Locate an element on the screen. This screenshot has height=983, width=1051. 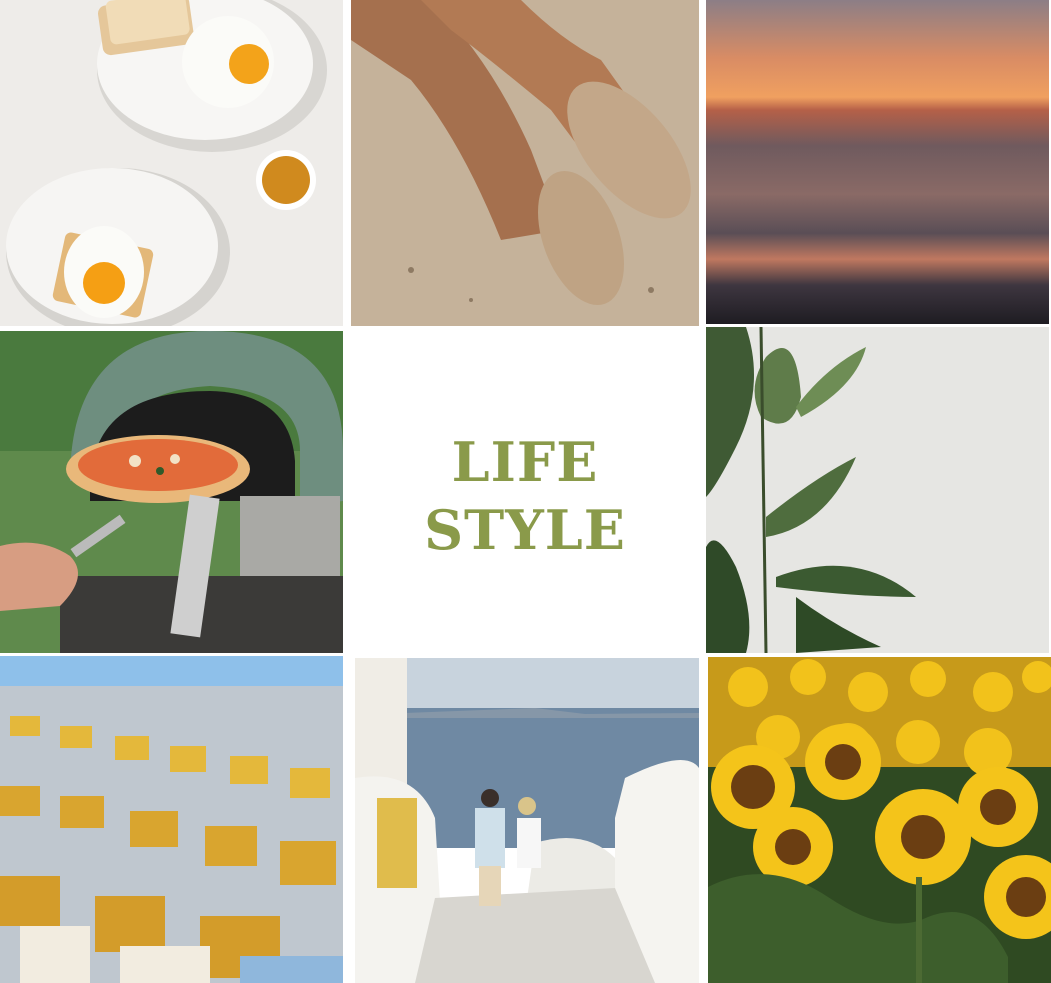
lifestyle-title-tile: LIFE STYLE is located at coordinates (525, 492).